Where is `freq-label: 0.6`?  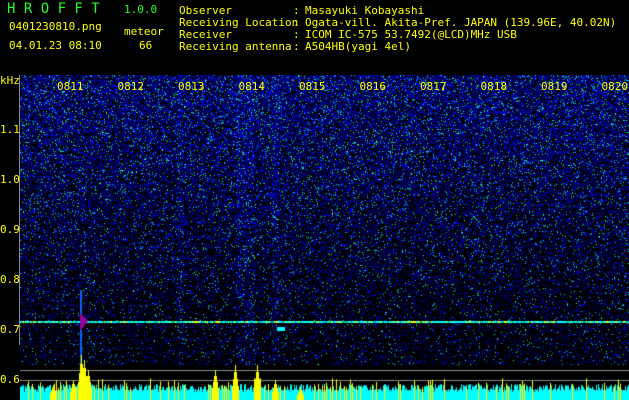
freq-label: 0.6 is located at coordinates (10, 379).